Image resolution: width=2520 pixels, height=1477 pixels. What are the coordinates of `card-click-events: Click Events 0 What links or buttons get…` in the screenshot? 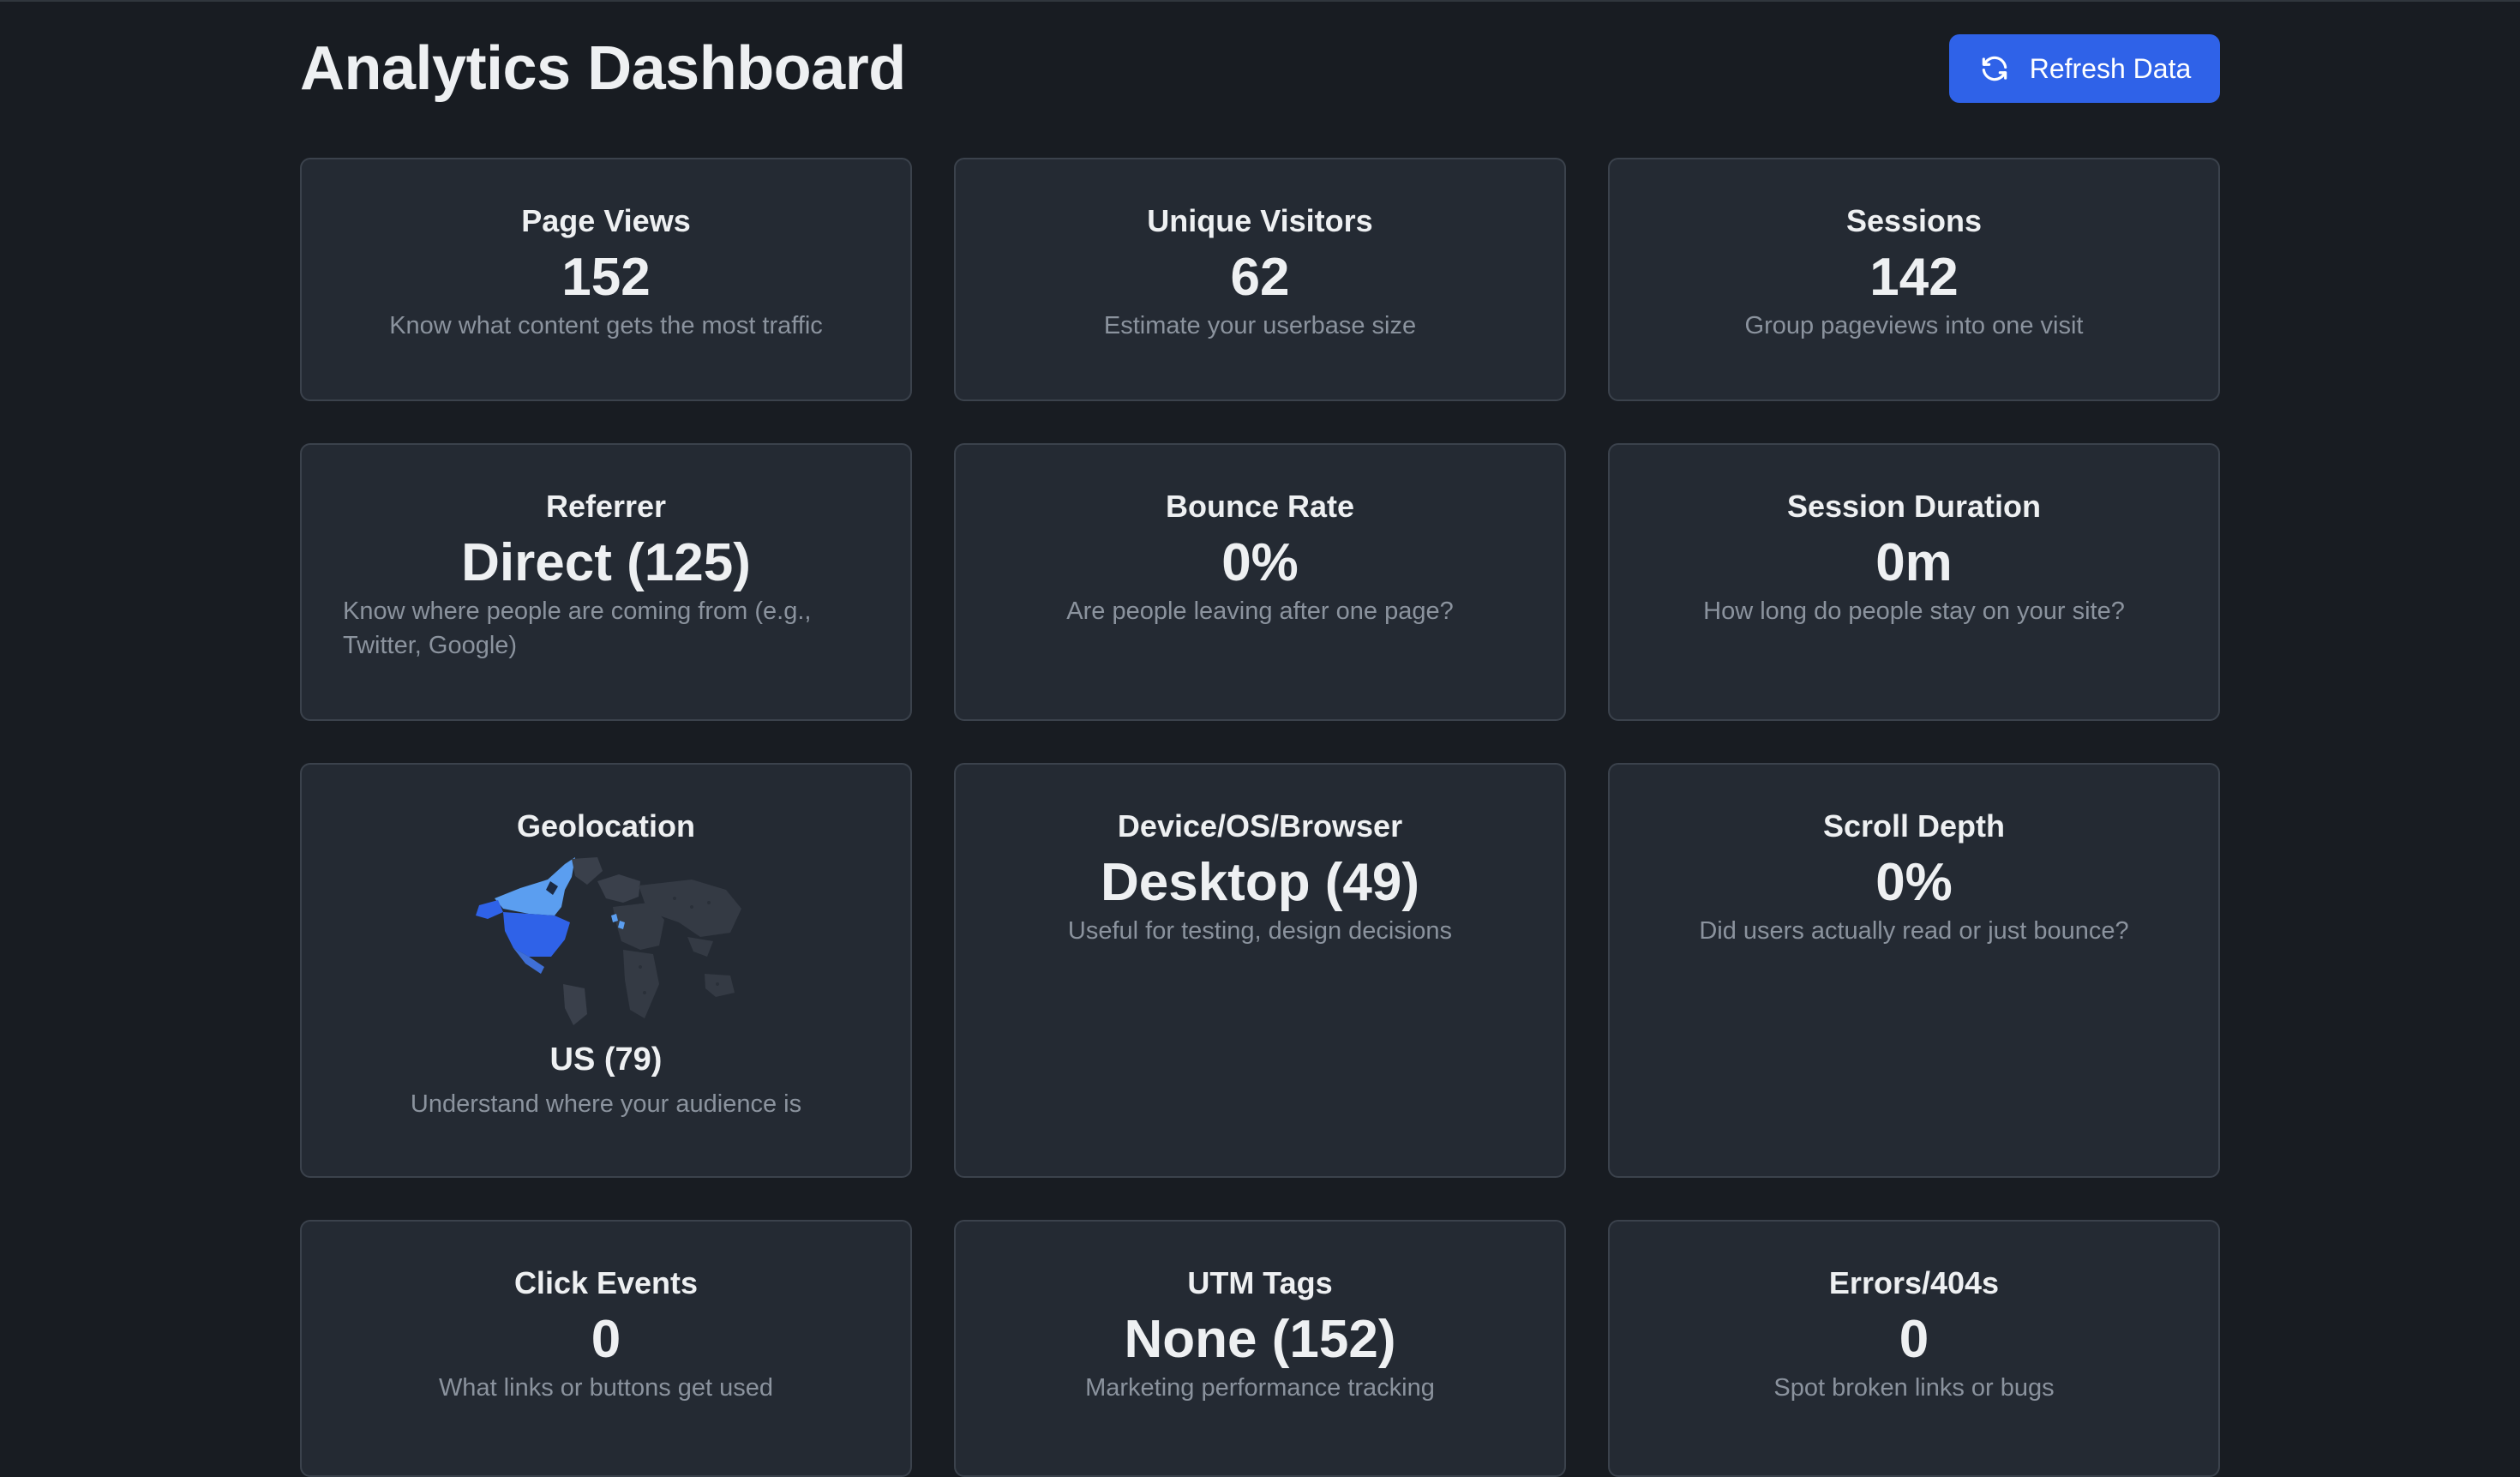 It's located at (606, 1348).